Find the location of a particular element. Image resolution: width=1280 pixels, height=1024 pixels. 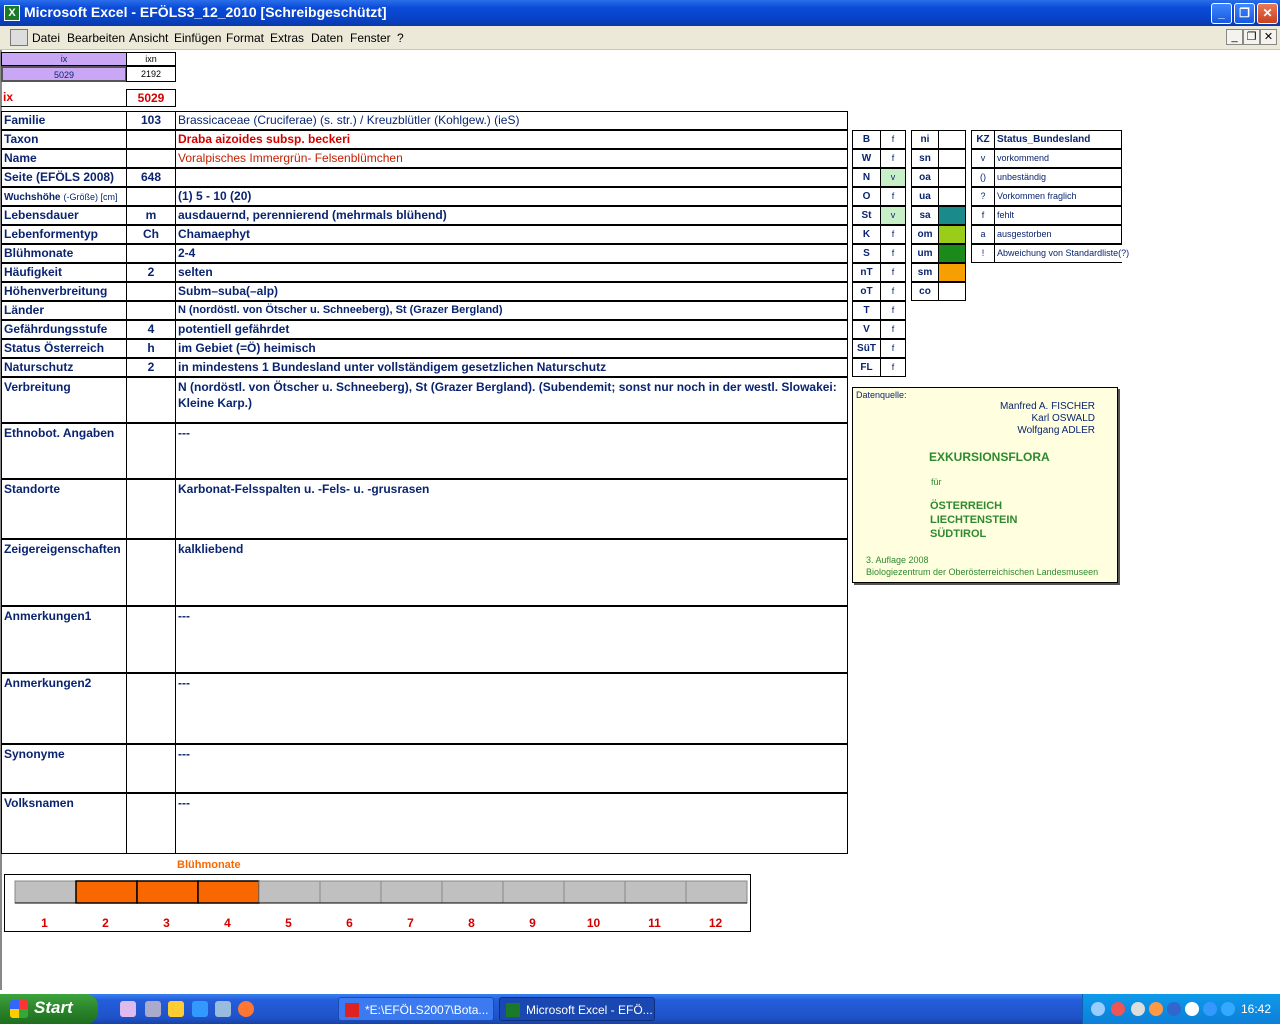

state-code-cell: V is located at coordinates (866, 329).